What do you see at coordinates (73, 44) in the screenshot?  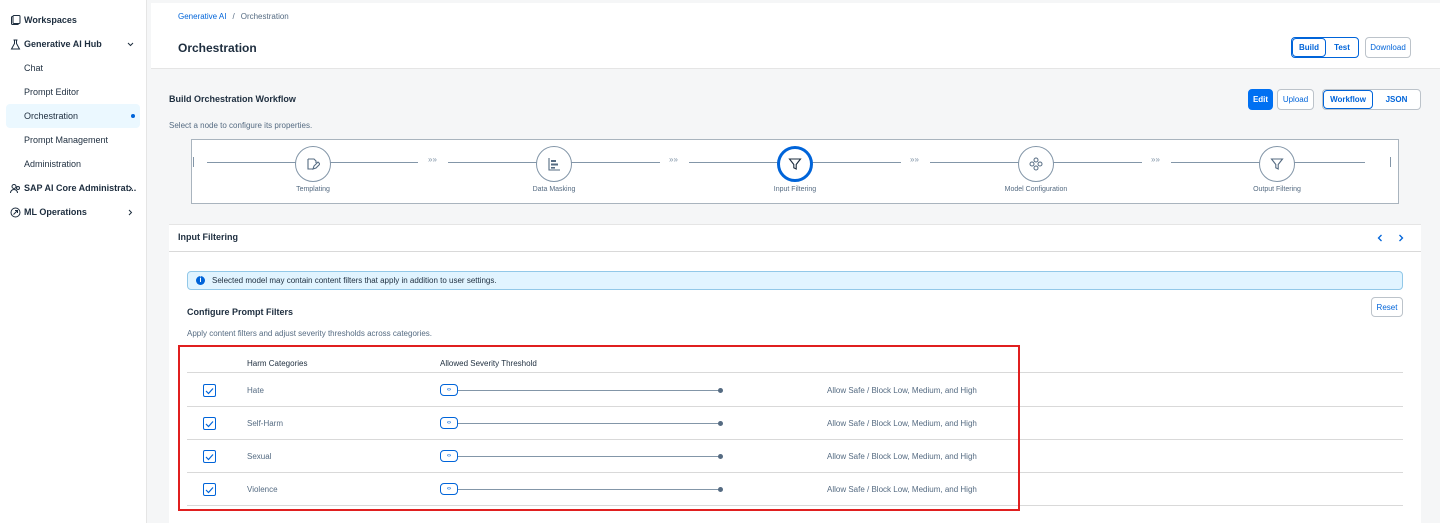 I see `sidebar-item-generative-ai-hub: Generative AI Hub` at bounding box center [73, 44].